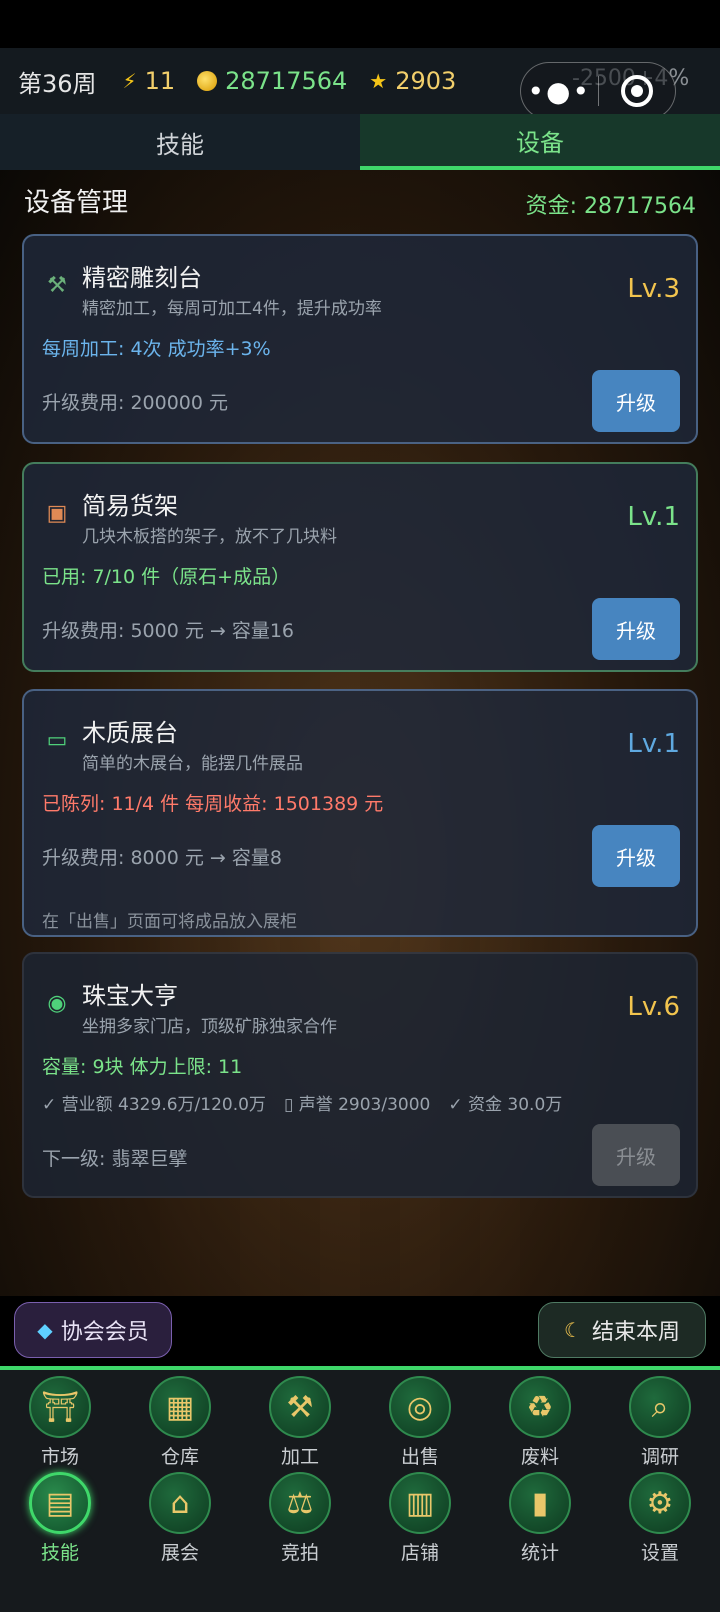 The width and height of the screenshot is (720, 1612). Describe the element at coordinates (180, 1407) in the screenshot. I see `warehouse-icon: ▦` at that location.